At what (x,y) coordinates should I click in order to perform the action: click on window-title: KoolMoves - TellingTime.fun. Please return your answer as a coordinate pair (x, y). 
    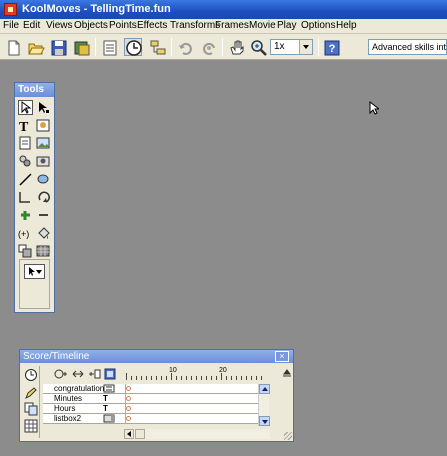
    Looking at the image, I should click on (96, 9).